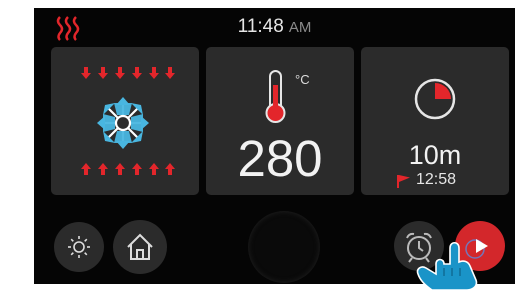 The width and height of the screenshot is (515, 290). I want to click on brightness-icon, so click(79, 247).